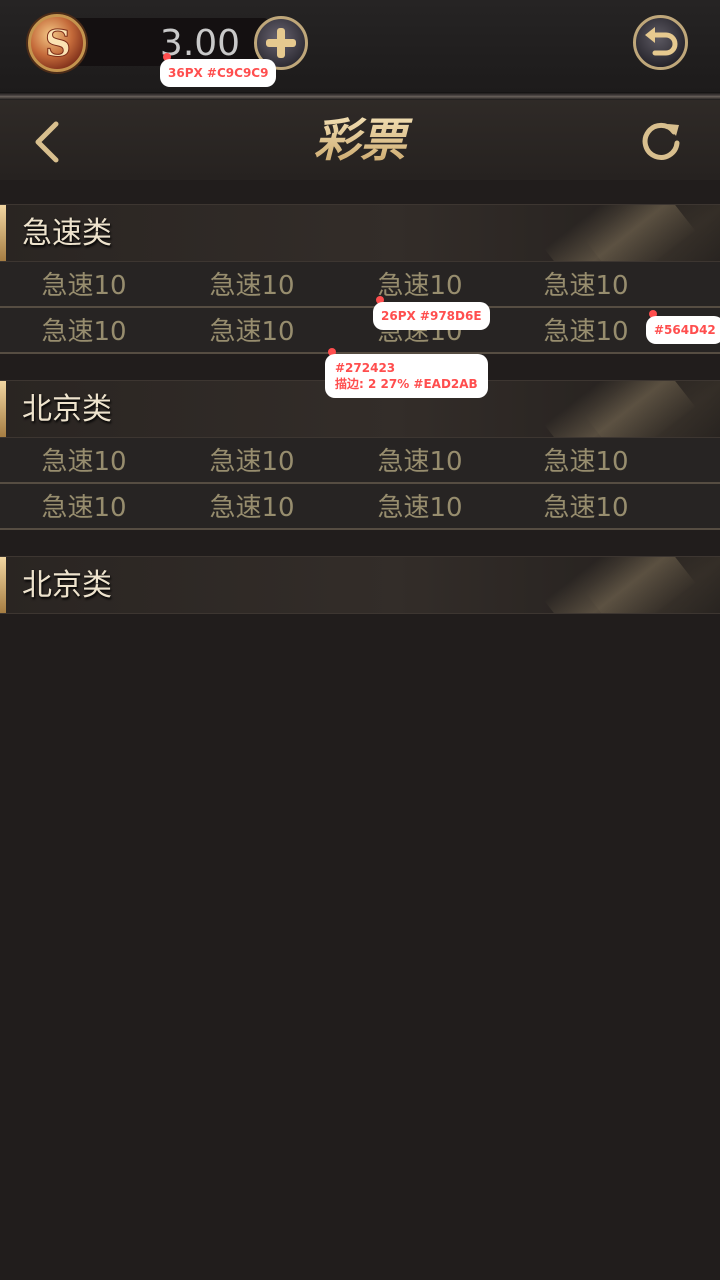 Image resolution: width=720 pixels, height=1280 pixels. I want to click on page-title: 彩票, so click(360, 140).